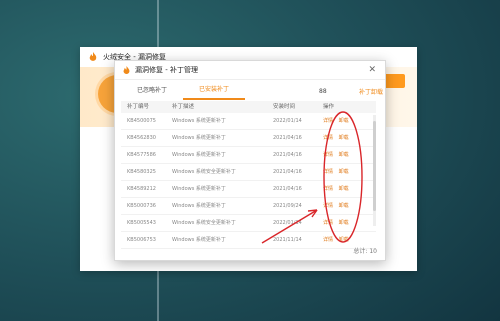 This screenshot has width=500, height=321. I want to click on close-icon: ✕, so click(372, 70).